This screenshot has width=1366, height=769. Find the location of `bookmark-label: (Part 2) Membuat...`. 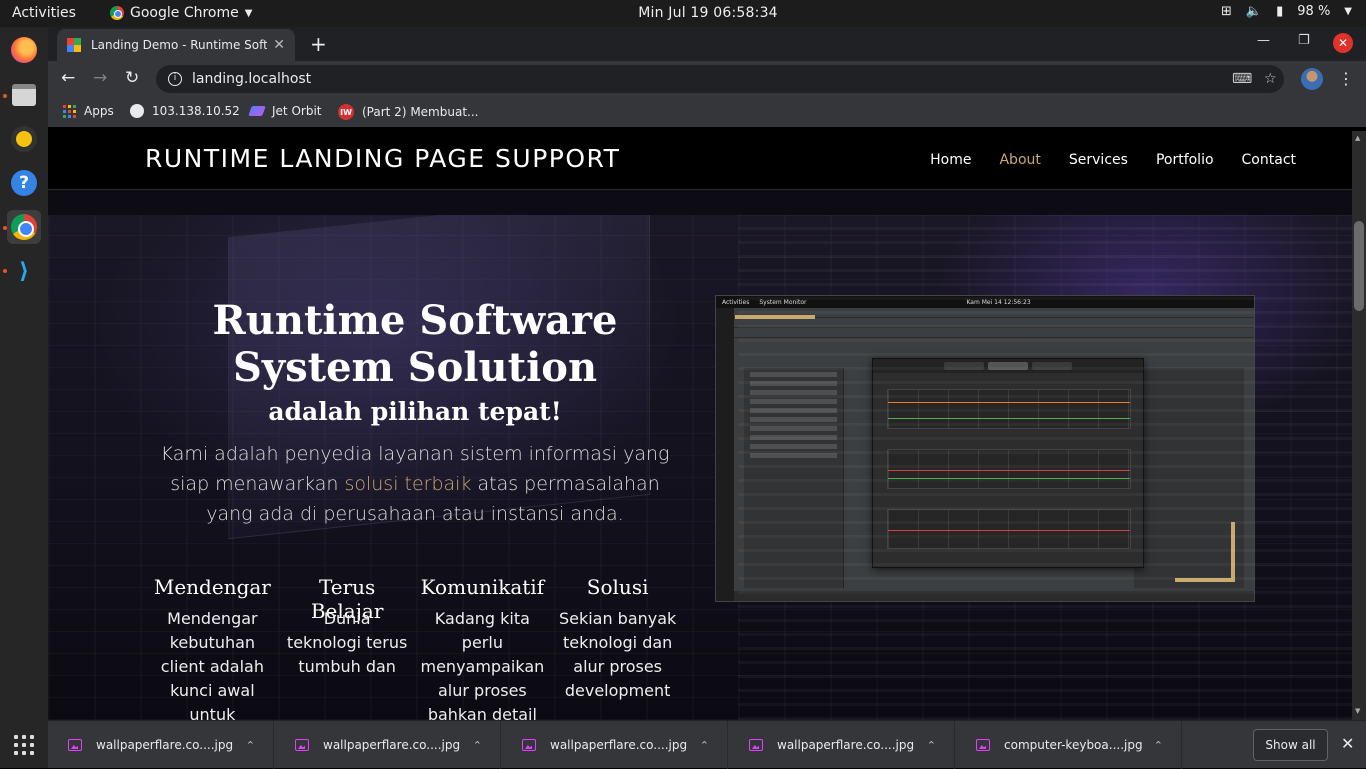

bookmark-label: (Part 2) Membuat... is located at coordinates (420, 112).